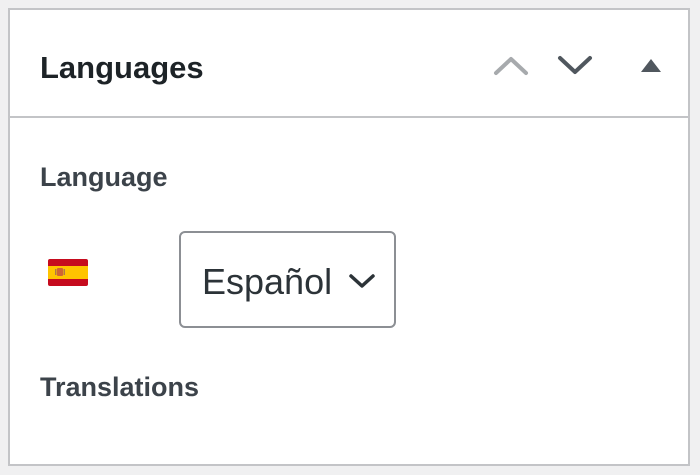 This screenshot has width=700, height=475. Describe the element at coordinates (122, 67) in the screenshot. I see `panel-title: Languages` at that location.